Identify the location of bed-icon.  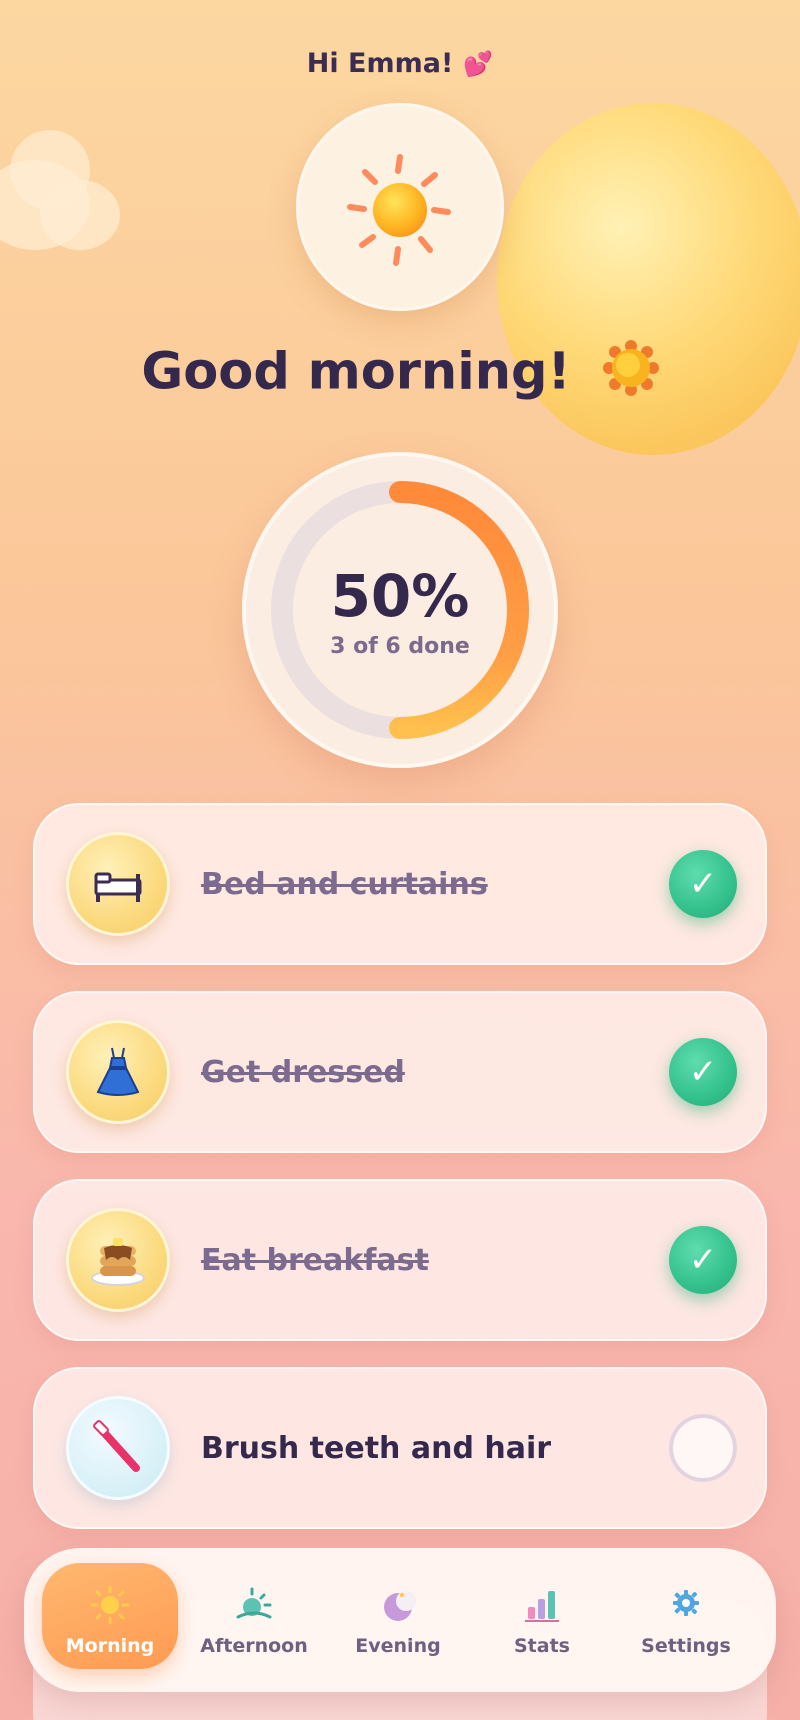
(118, 887).